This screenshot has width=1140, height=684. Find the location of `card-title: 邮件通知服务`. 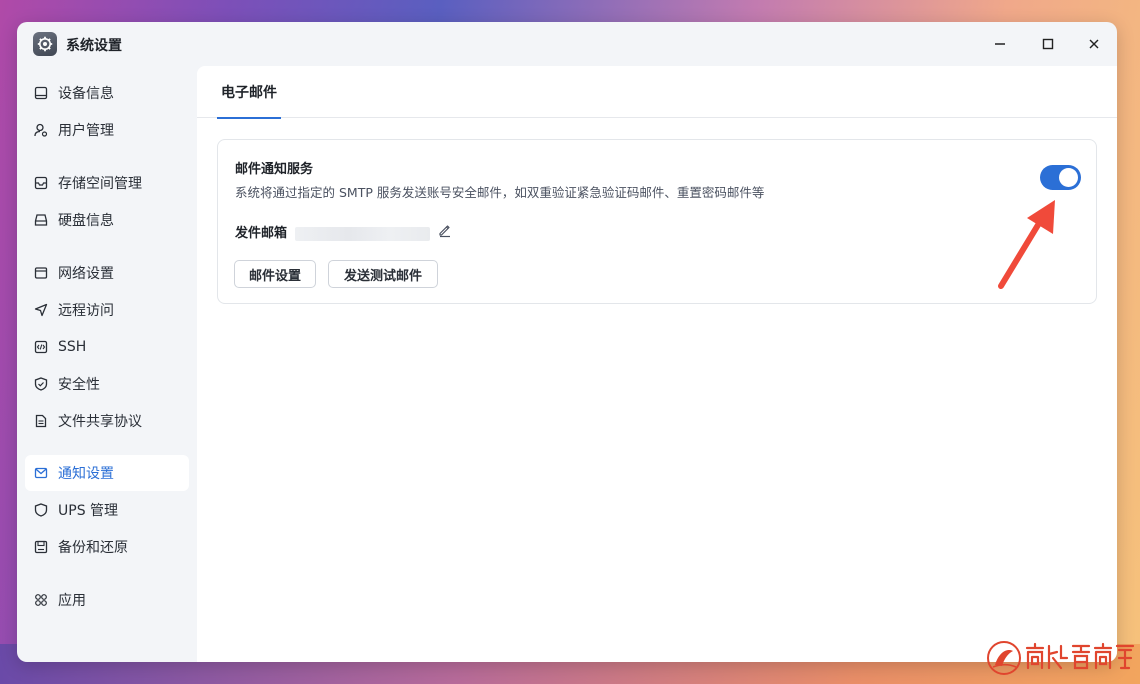

card-title: 邮件通知服务 is located at coordinates (274, 169).